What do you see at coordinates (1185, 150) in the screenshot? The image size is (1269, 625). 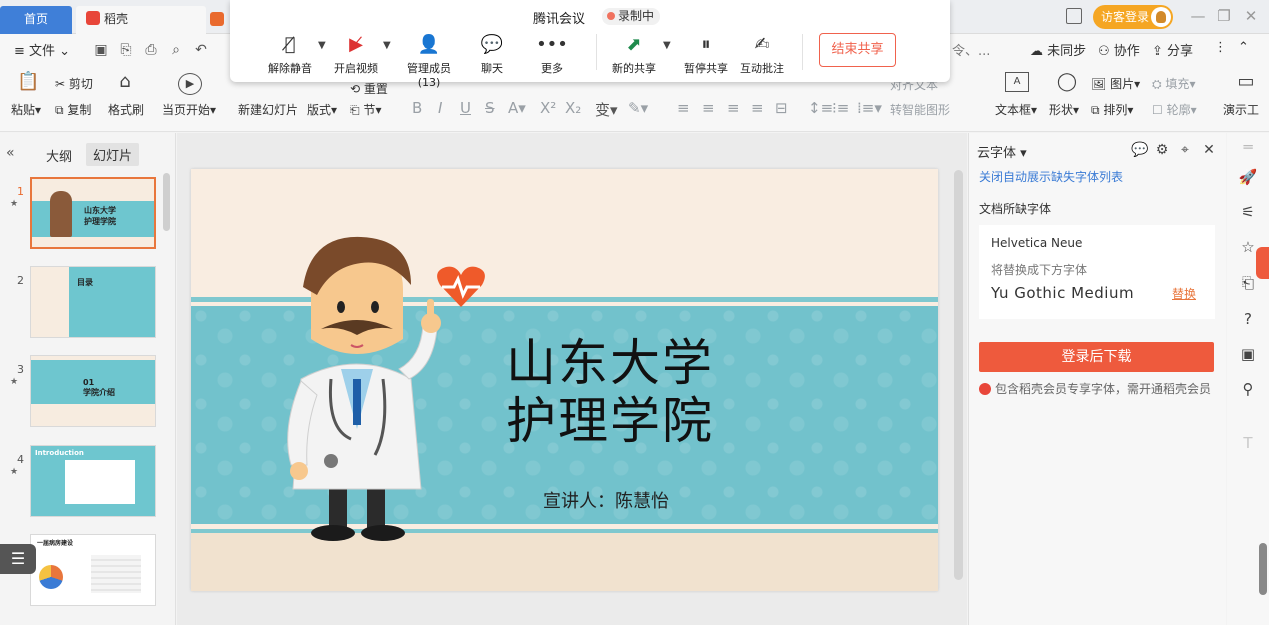 I see `pin-icon: ⌖` at bounding box center [1185, 150].